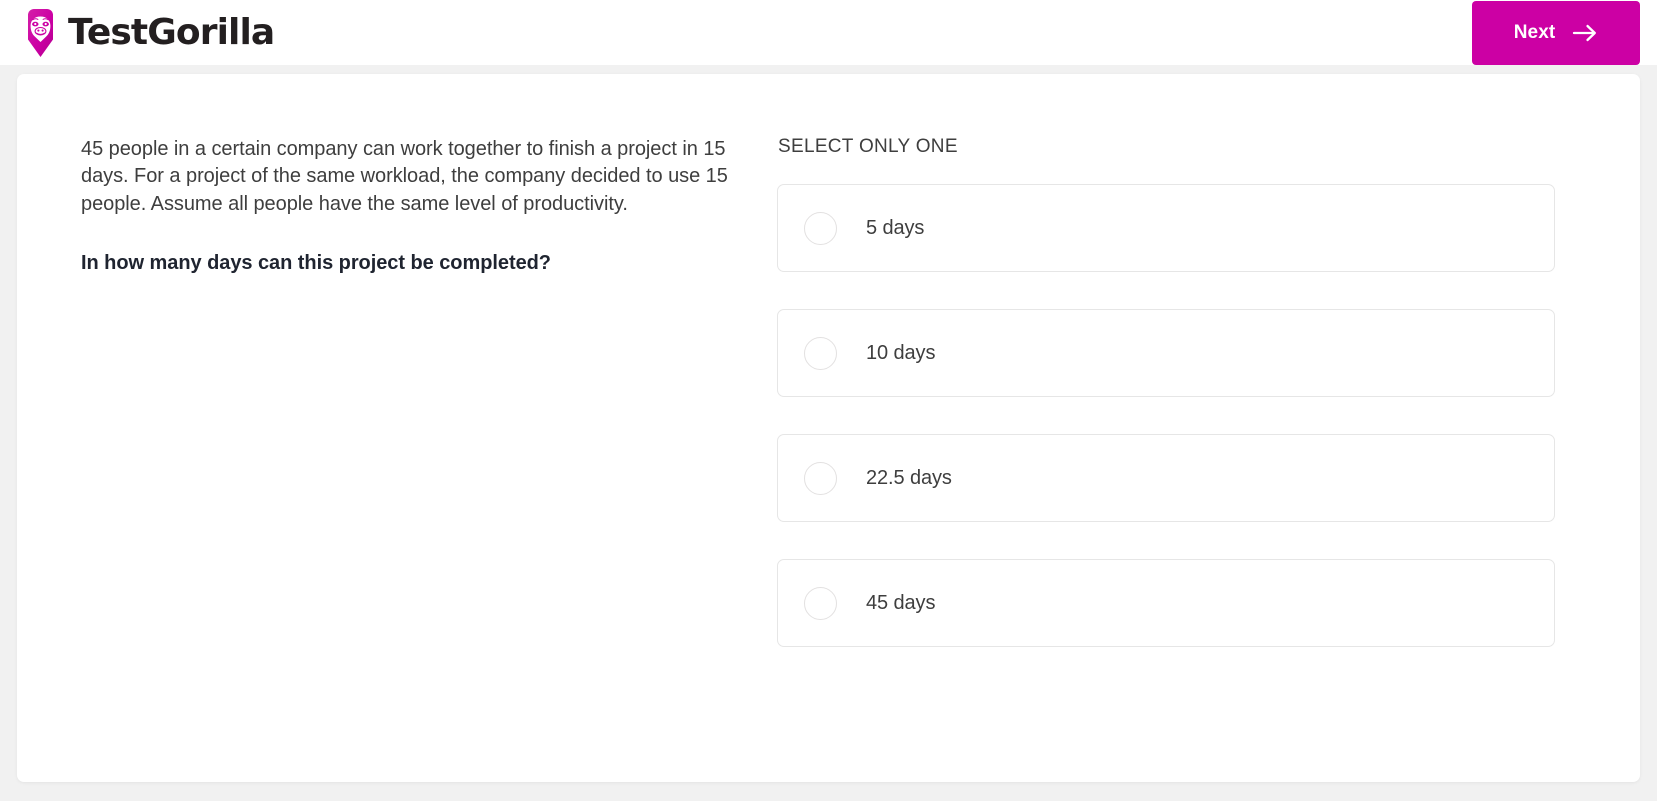  I want to click on brand-logo: TestGorilla, so click(137, 32).